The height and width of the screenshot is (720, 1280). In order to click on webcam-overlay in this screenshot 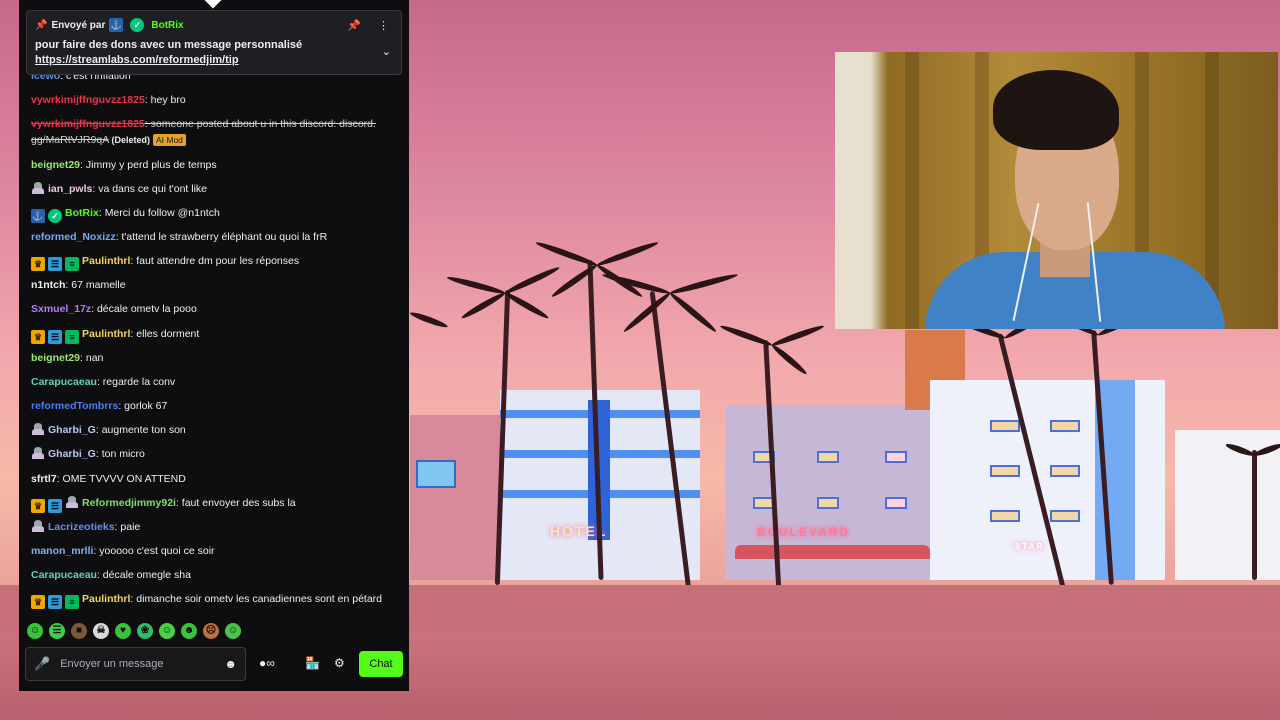, I will do `click(1056, 190)`.